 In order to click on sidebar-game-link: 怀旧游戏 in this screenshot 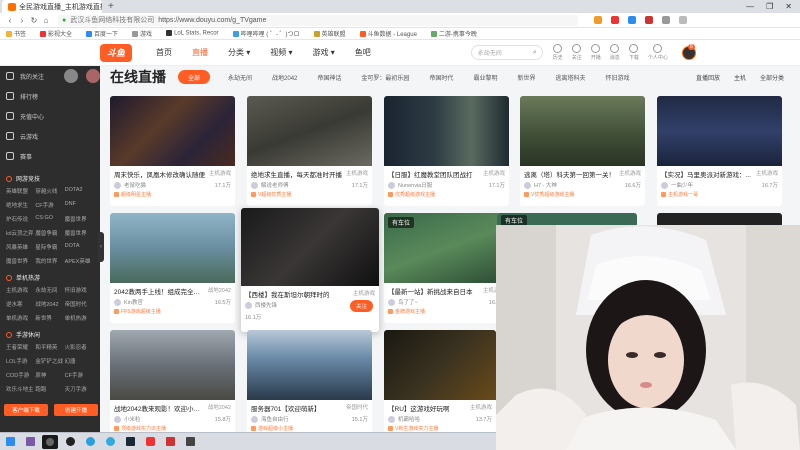, I will do `click(79, 290)`.